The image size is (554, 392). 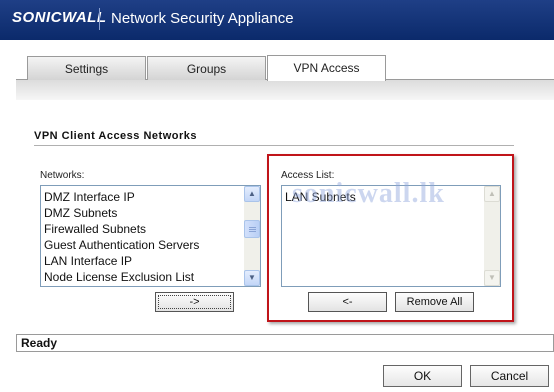 I want to click on app-title: Network Security Appliance, so click(x=202, y=18).